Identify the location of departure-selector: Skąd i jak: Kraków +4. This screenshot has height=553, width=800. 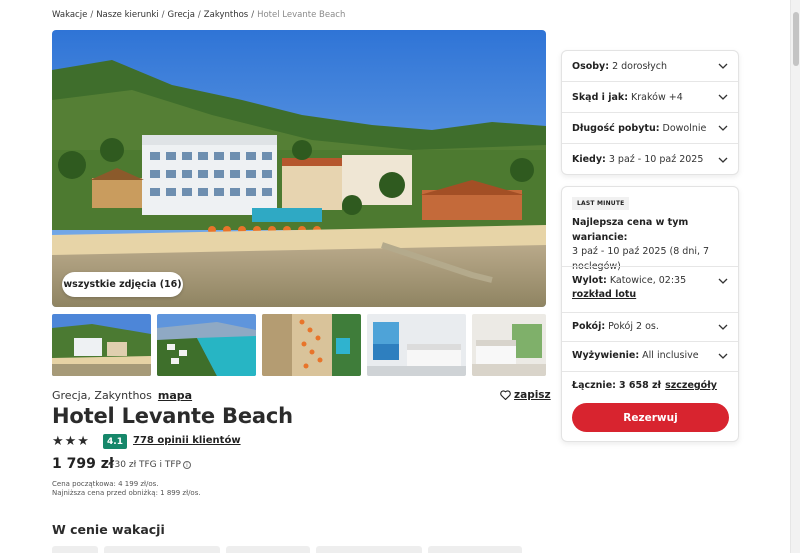
(650, 97).